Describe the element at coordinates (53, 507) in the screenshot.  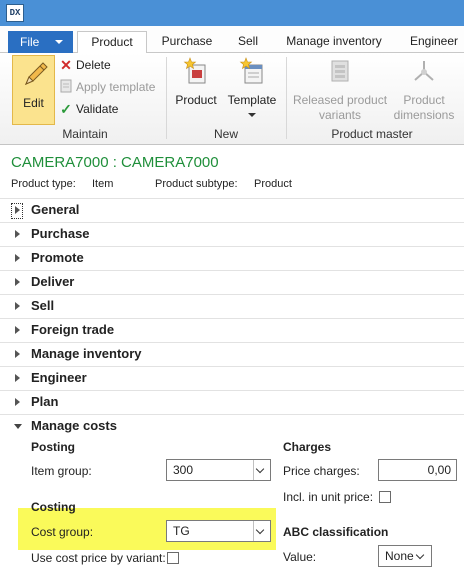
I see `costing-heading: Costing` at that location.